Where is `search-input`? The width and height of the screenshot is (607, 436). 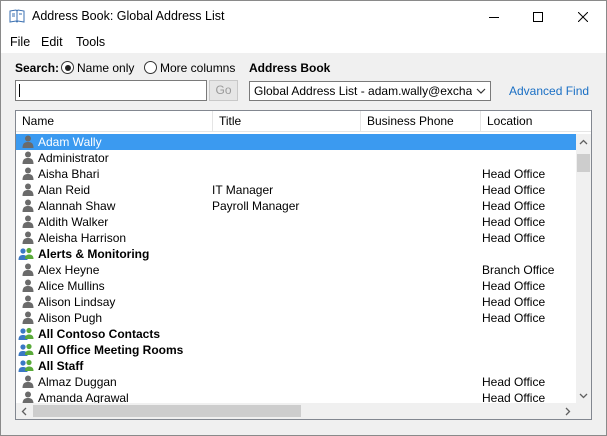
search-input is located at coordinates (111, 90).